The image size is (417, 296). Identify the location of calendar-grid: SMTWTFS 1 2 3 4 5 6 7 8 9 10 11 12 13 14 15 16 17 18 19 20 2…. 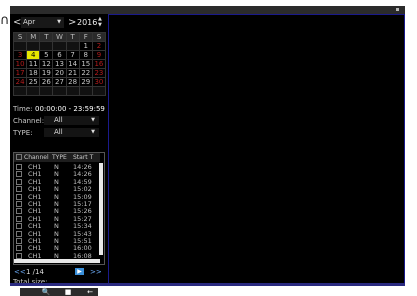
(59, 64).